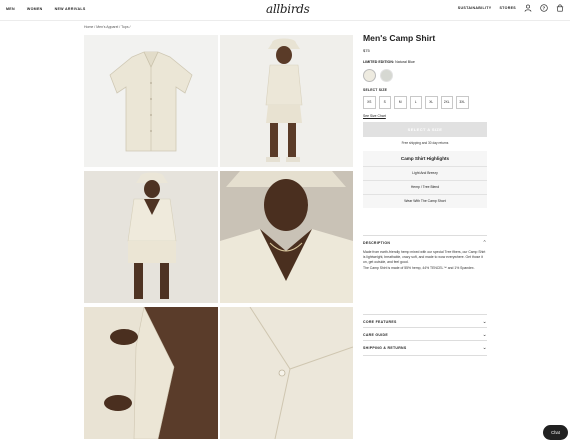 The width and height of the screenshot is (570, 442). I want to click on product-title: Men's Camp Shirt, so click(399, 38).